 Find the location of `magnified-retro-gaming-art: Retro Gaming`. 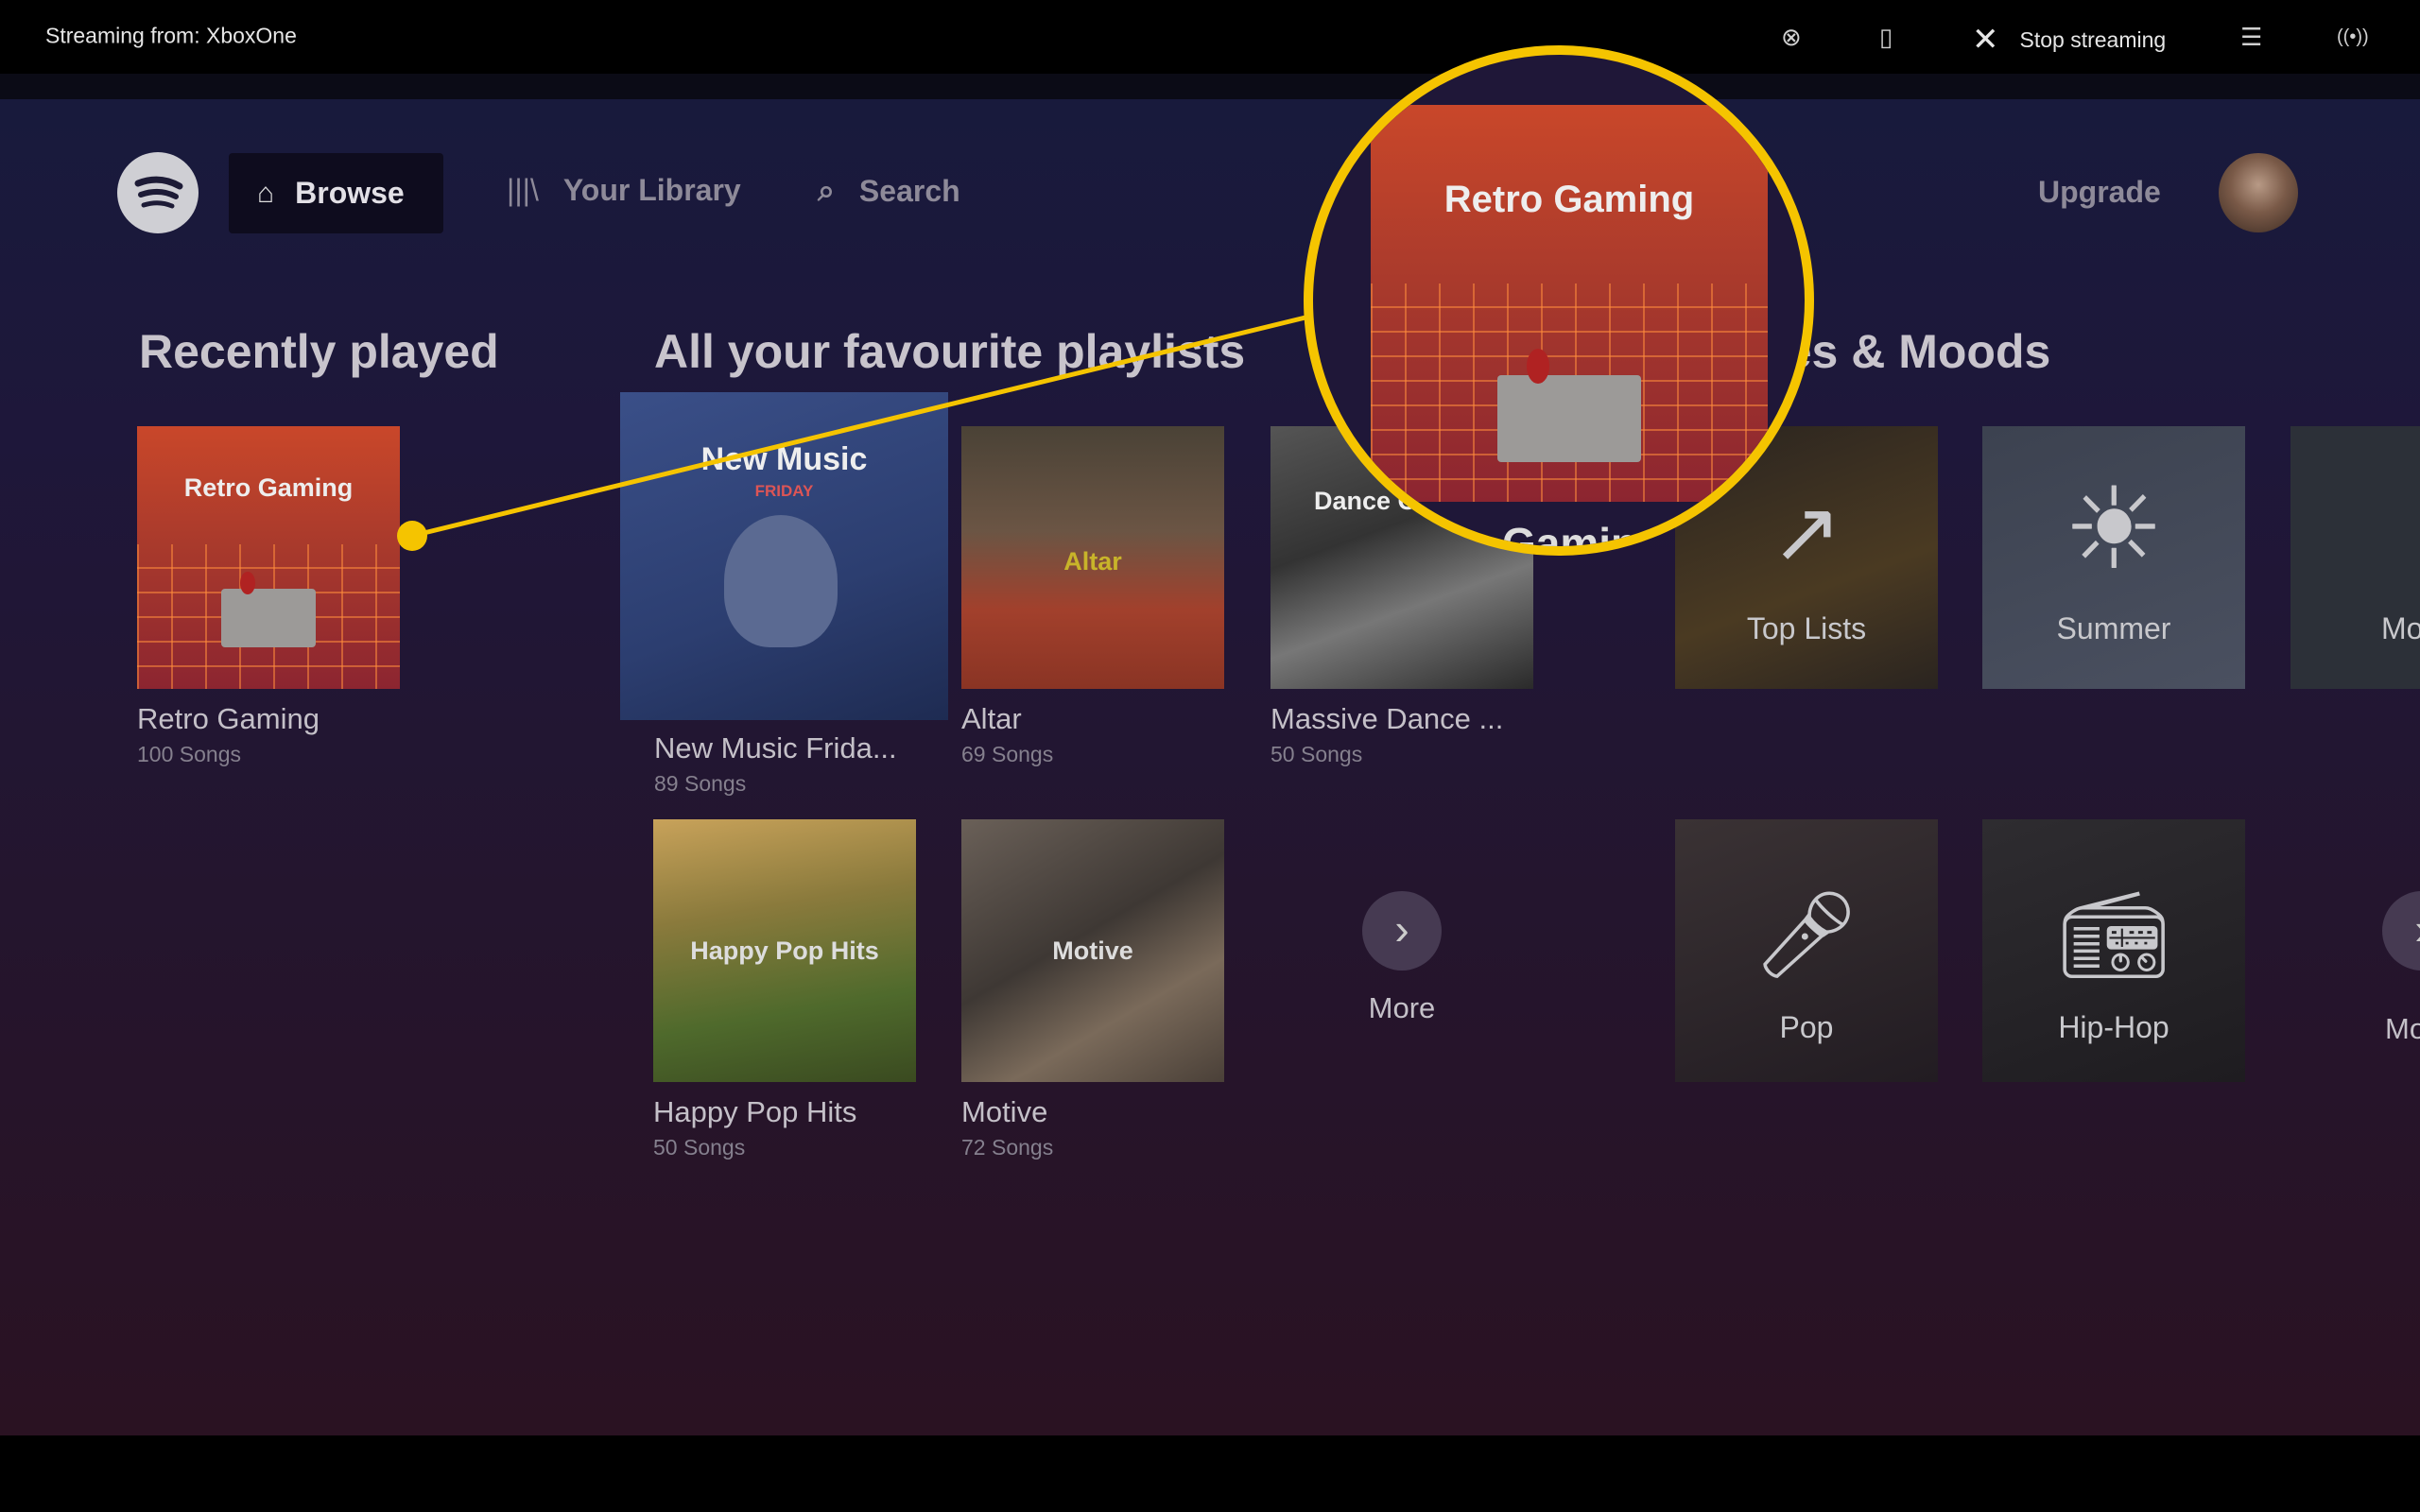

magnified-retro-gaming-art: Retro Gaming is located at coordinates (1569, 303).